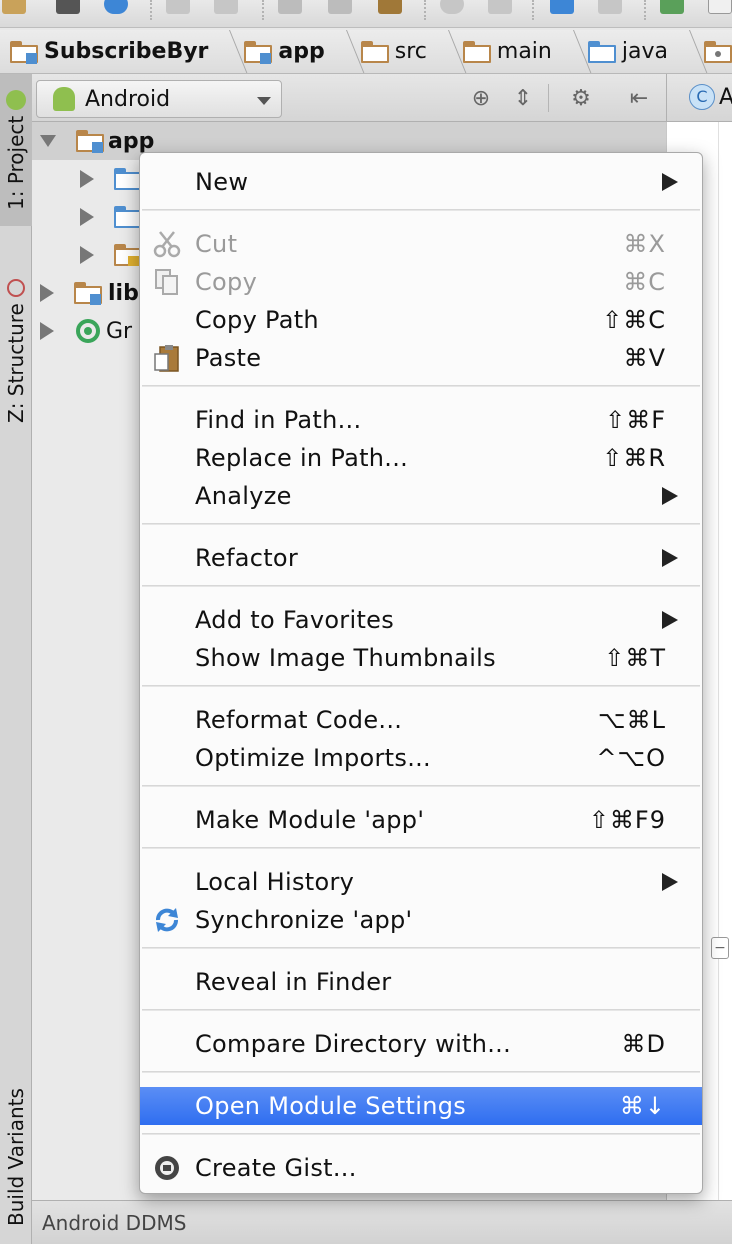  Describe the element at coordinates (527, 51) in the screenshot. I see `breadcrumb-item-main: main` at that location.